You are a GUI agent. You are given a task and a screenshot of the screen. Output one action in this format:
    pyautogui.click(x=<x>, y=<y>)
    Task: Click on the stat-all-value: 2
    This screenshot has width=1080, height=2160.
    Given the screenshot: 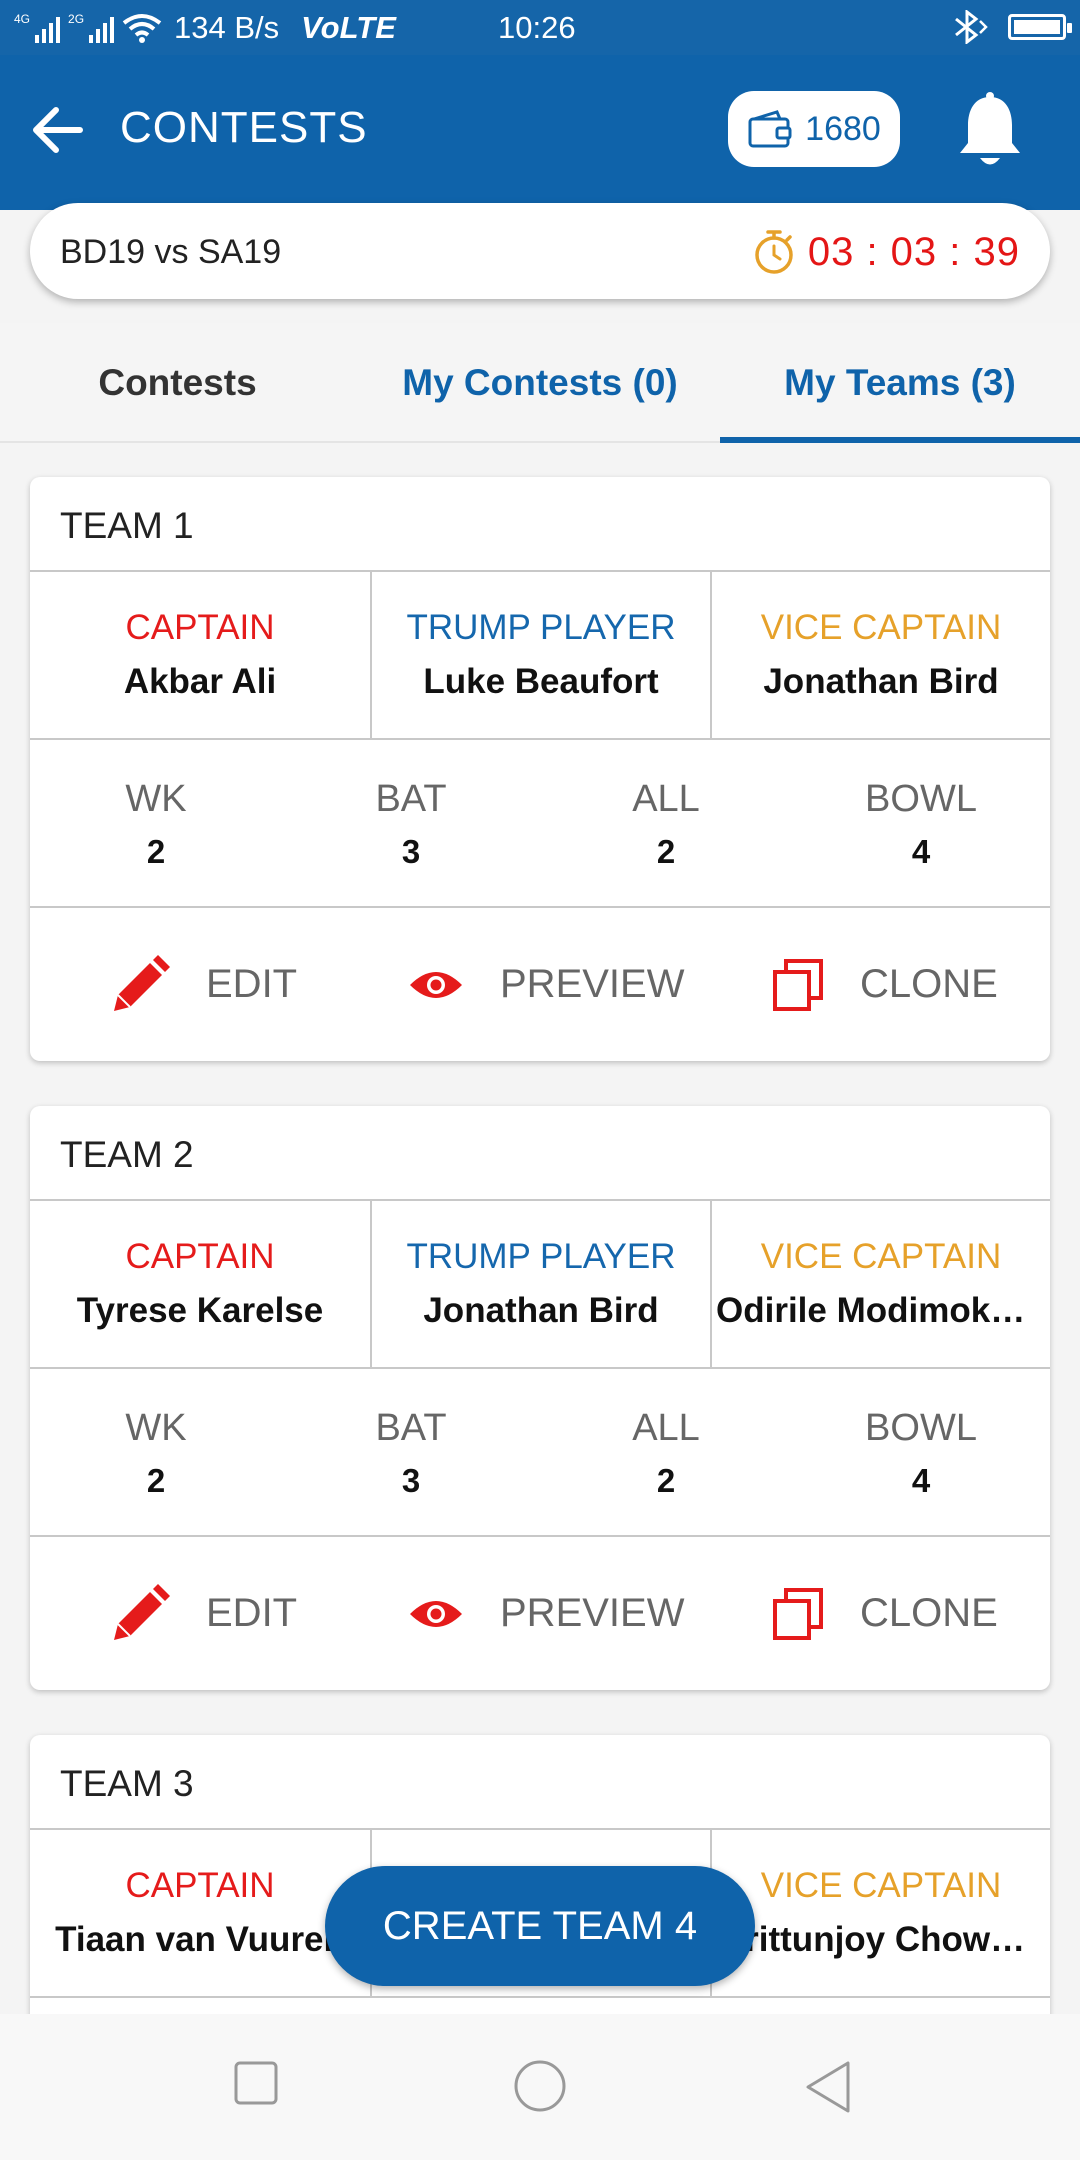 What is the action you would take?
    pyautogui.click(x=666, y=851)
    